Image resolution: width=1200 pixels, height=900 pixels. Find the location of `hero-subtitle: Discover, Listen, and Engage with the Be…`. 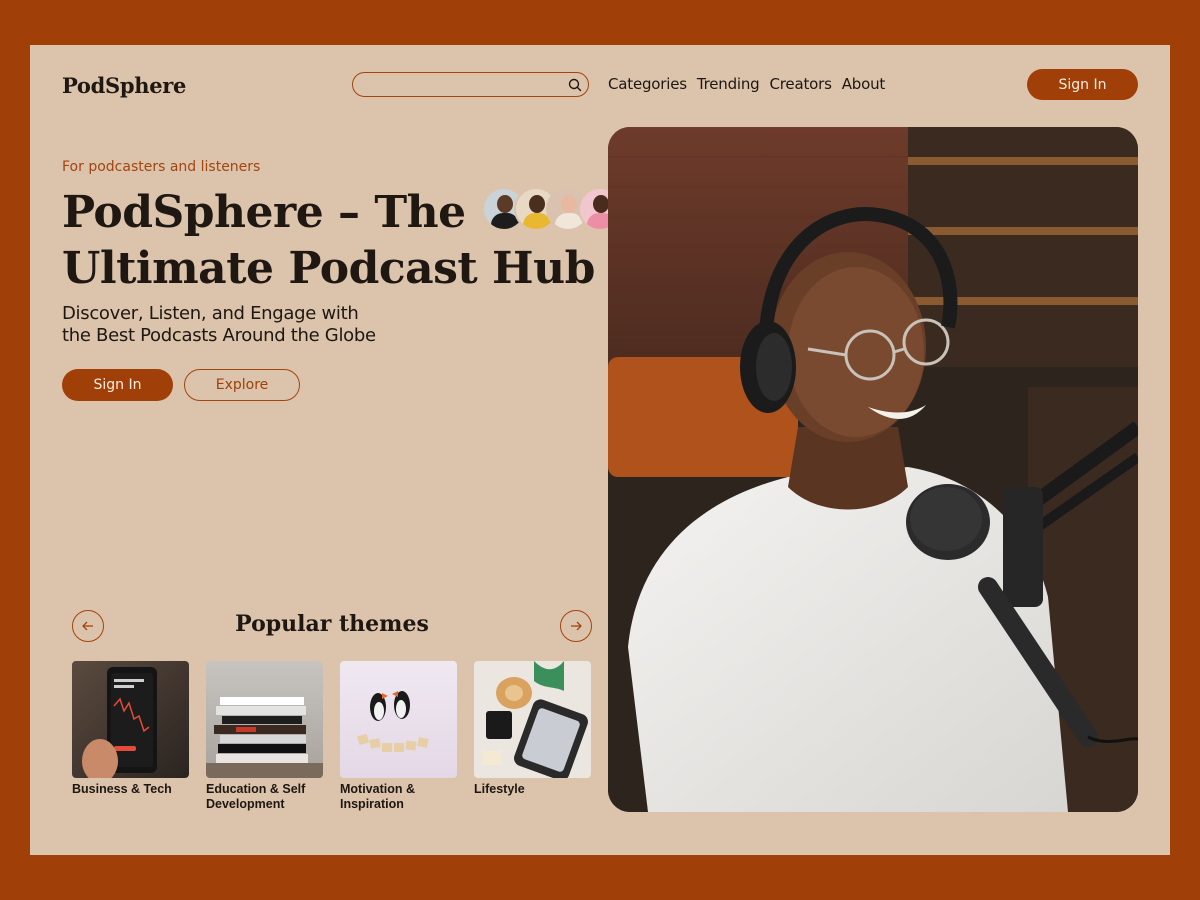

hero-subtitle: Discover, Listen, and Engage with the Be… is located at coordinates (262, 325).